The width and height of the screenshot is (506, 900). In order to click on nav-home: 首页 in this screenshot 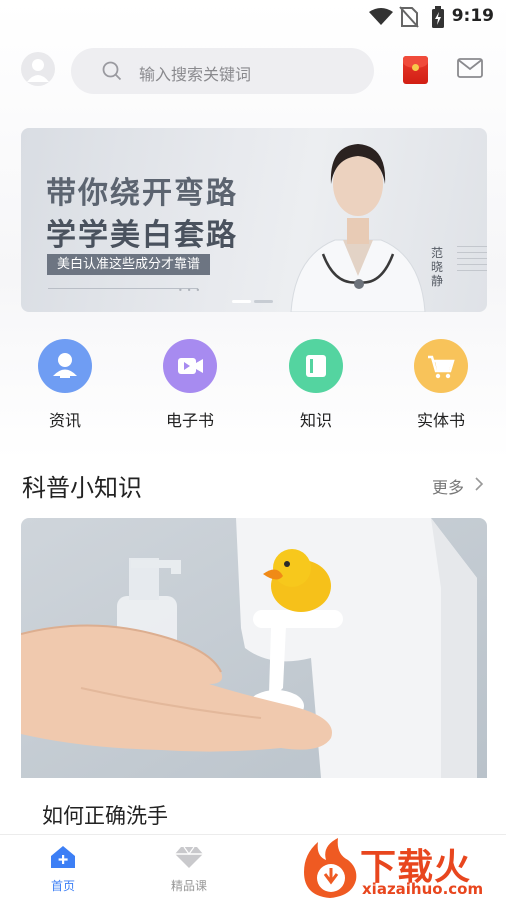, I will do `click(63, 869)`.